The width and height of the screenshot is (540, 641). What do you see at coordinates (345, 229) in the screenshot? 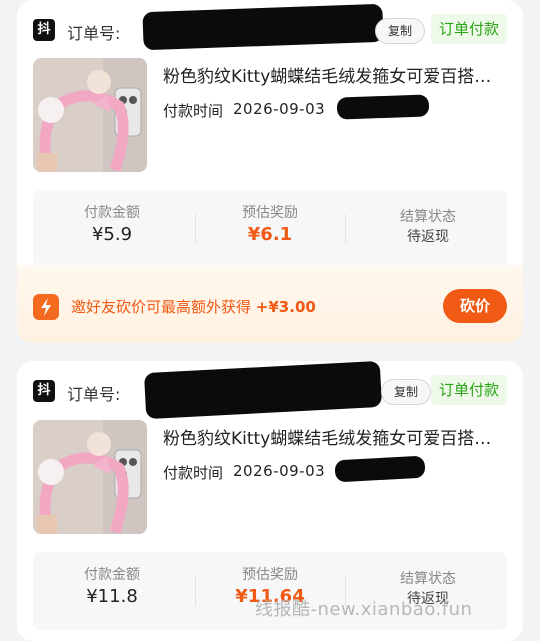
I see `divider` at bounding box center [345, 229].